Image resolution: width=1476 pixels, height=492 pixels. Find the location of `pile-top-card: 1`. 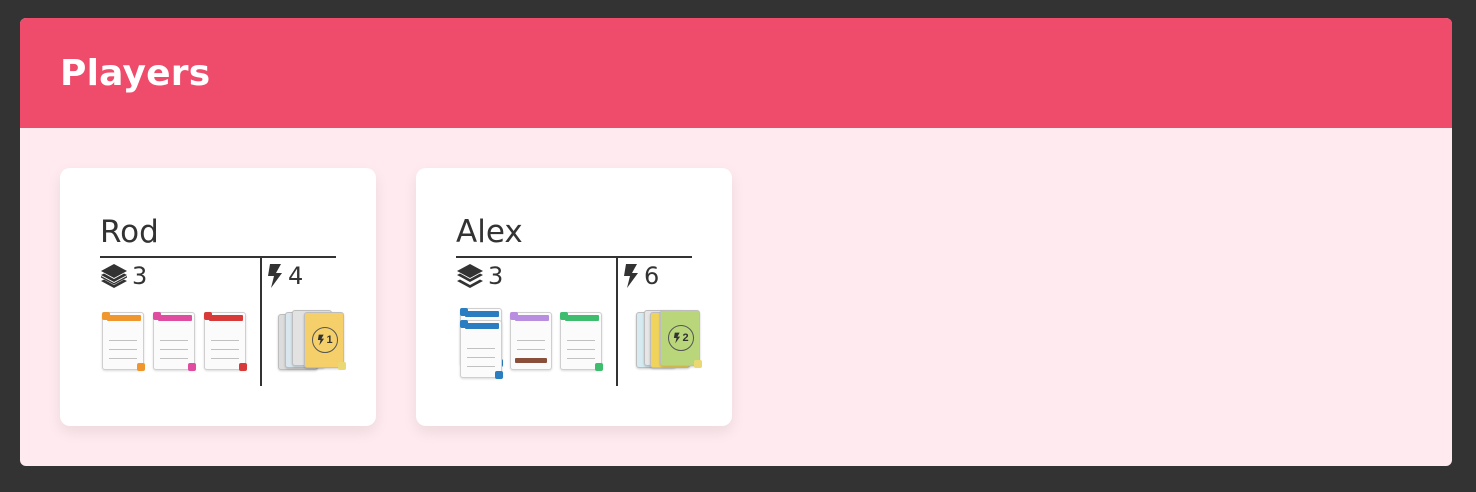

pile-top-card: 1 is located at coordinates (325, 341).